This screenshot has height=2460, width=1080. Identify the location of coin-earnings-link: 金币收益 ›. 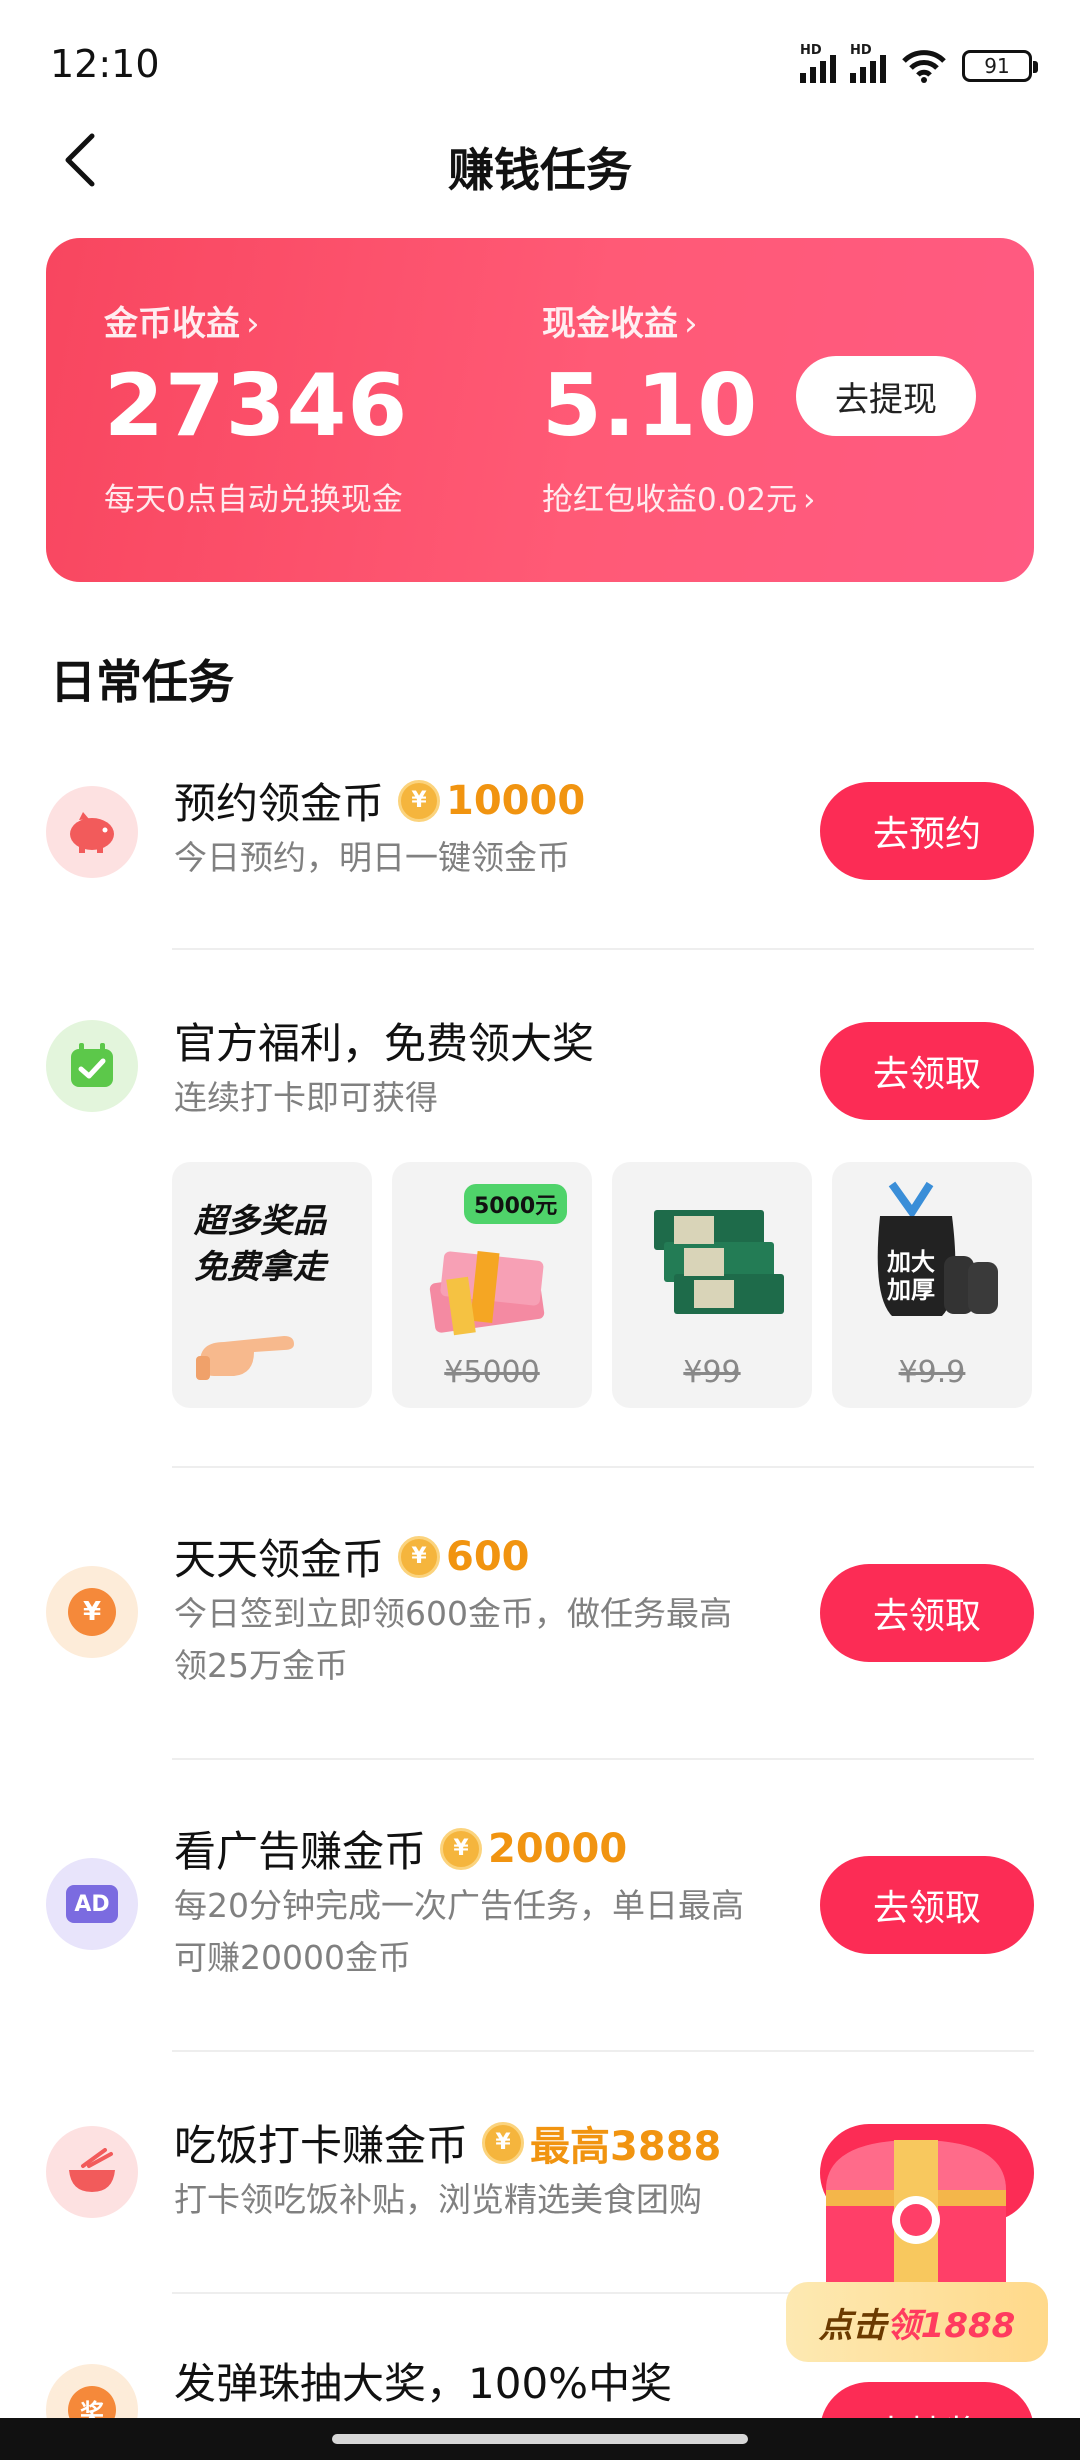
(182, 320).